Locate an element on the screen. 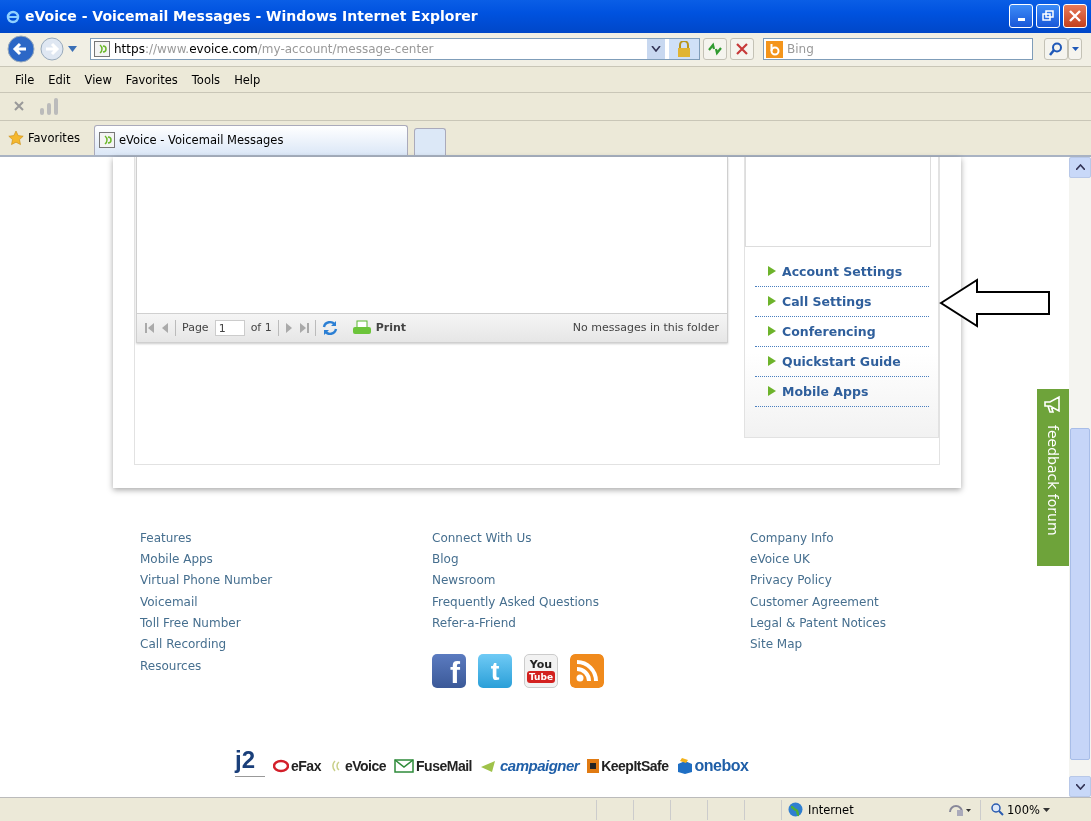 The width and height of the screenshot is (1091, 821). facebook-icon: f is located at coordinates (449, 671).